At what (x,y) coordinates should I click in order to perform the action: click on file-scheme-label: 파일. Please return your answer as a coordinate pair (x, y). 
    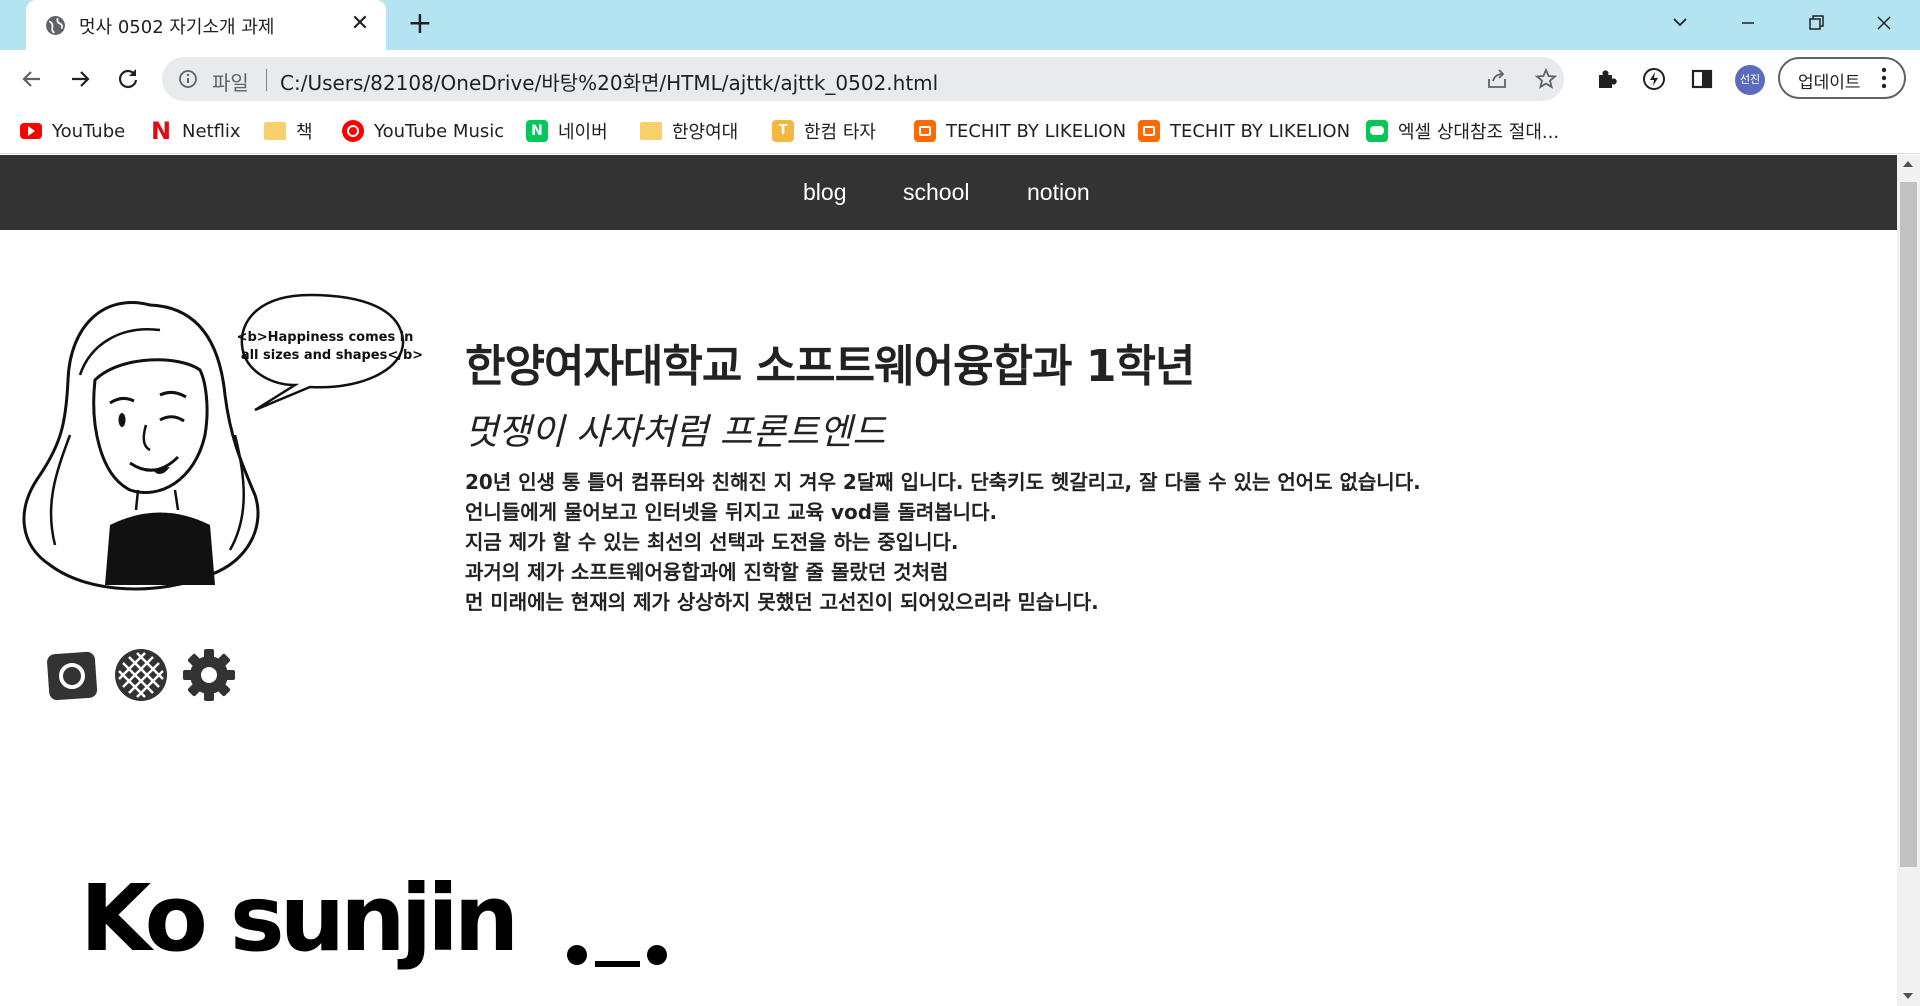
    Looking at the image, I should click on (230, 83).